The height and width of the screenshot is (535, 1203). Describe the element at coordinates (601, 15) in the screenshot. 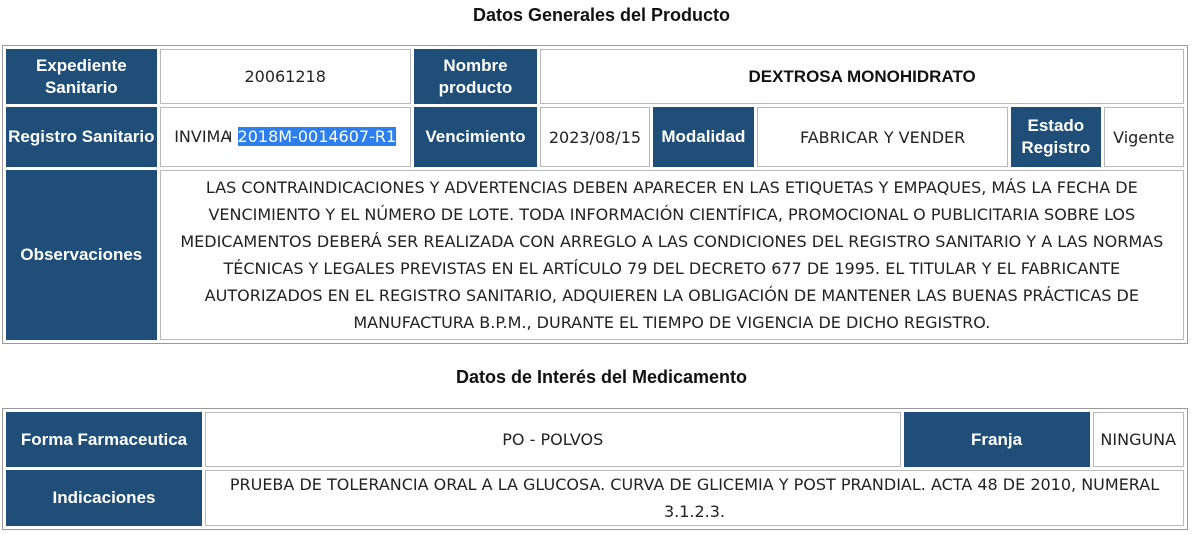

I see `general-section-title: Datos Generales del Producto` at that location.